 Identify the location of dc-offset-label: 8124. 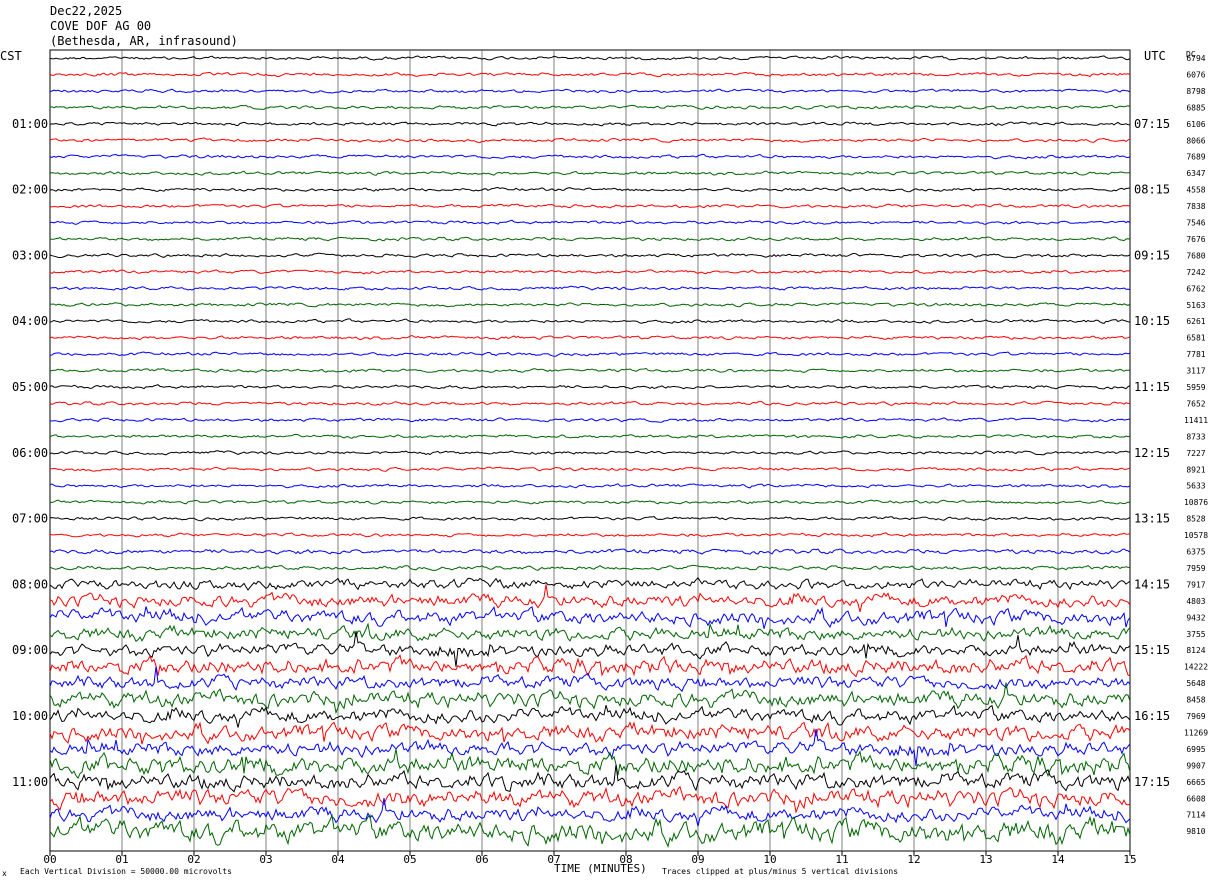
(1195, 650).